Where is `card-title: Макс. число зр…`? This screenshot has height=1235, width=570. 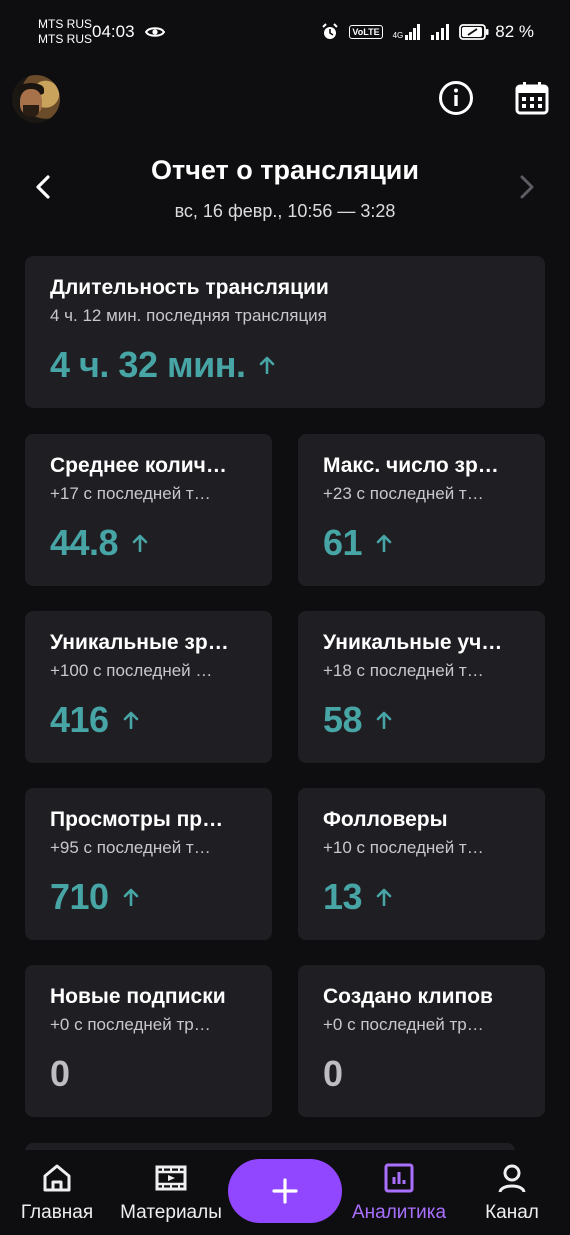
card-title: Макс. число зр… is located at coordinates (411, 465).